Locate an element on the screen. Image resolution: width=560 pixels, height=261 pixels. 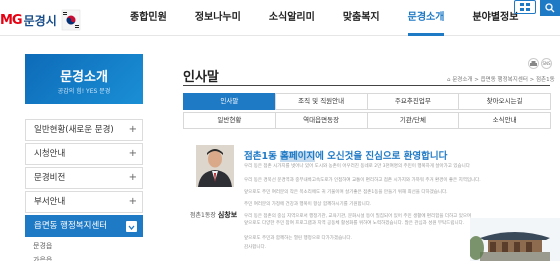
logo-city-text: 문경시 is located at coordinates (40, 20).